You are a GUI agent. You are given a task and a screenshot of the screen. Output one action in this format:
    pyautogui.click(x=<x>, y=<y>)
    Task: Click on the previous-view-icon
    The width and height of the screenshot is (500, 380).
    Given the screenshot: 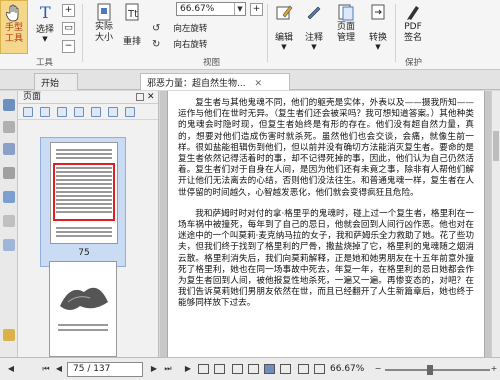 What is the action you would take?
    pyautogui.click(x=203, y=369)
    